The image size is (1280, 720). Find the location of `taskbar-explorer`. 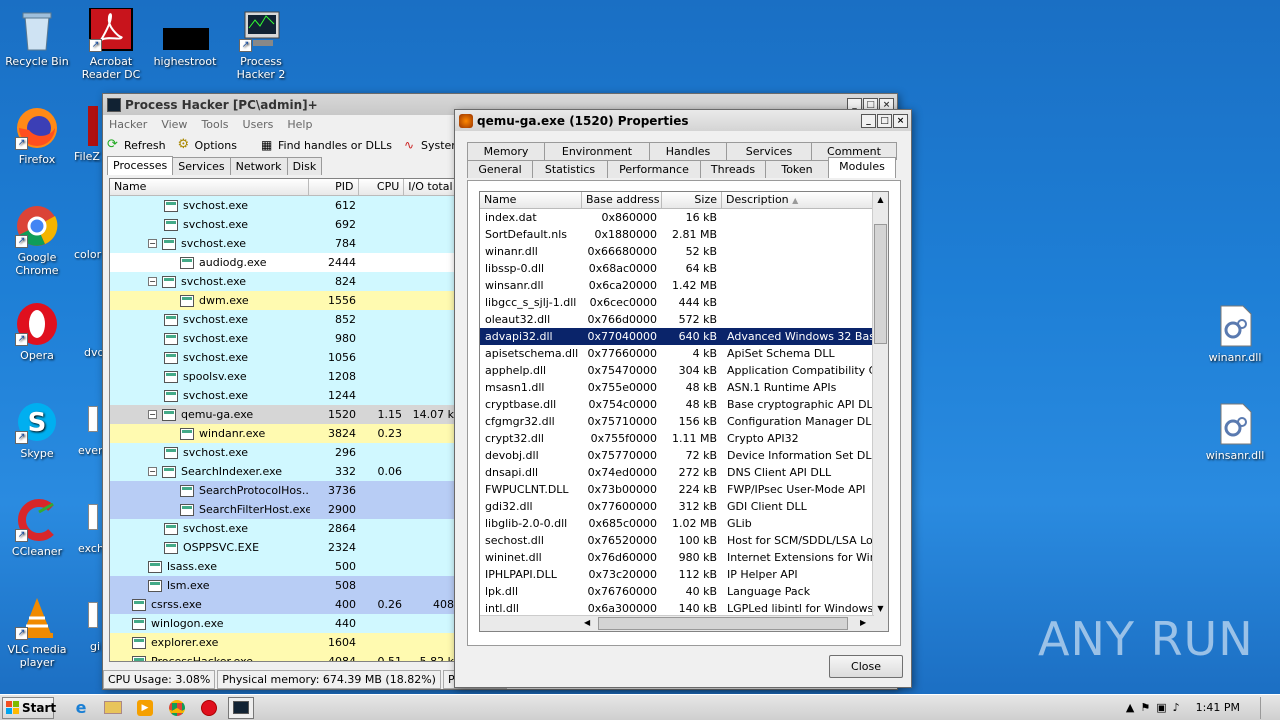

taskbar-explorer is located at coordinates (113, 708).